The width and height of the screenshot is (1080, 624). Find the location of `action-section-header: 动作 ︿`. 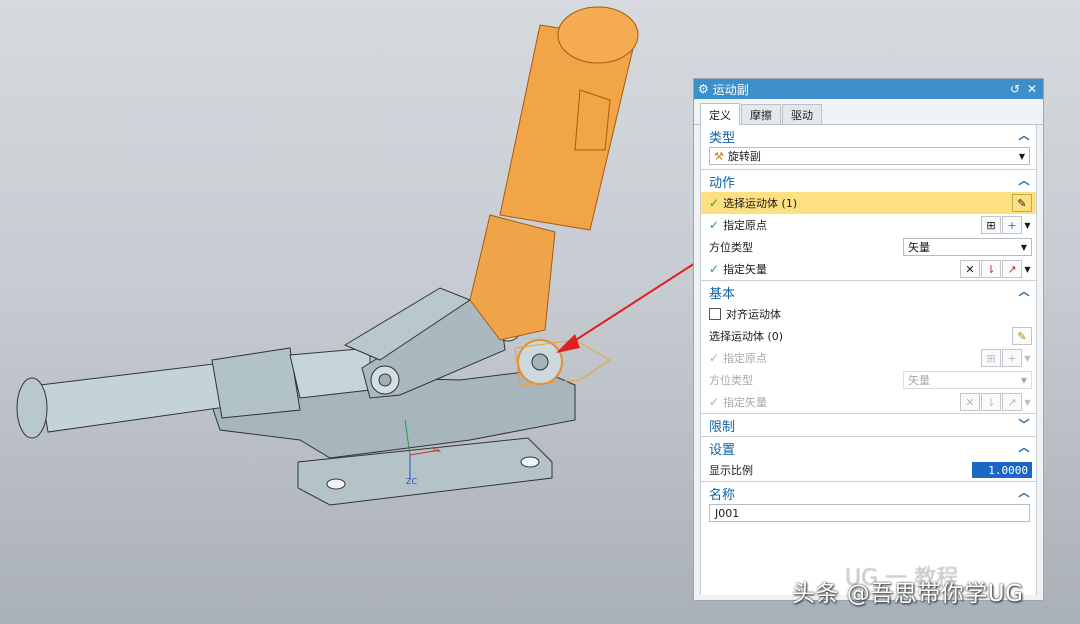

action-section-header: 动作 ︿ is located at coordinates (868, 181).